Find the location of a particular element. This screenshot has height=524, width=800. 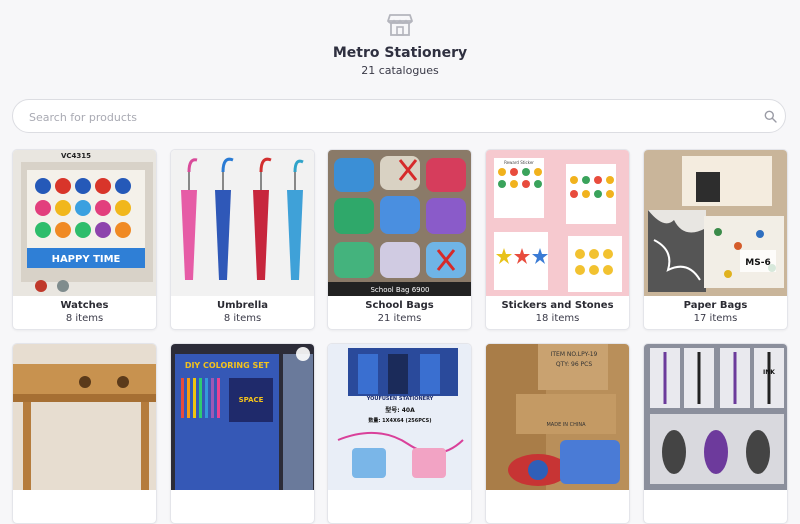

search-input is located at coordinates (389, 117).